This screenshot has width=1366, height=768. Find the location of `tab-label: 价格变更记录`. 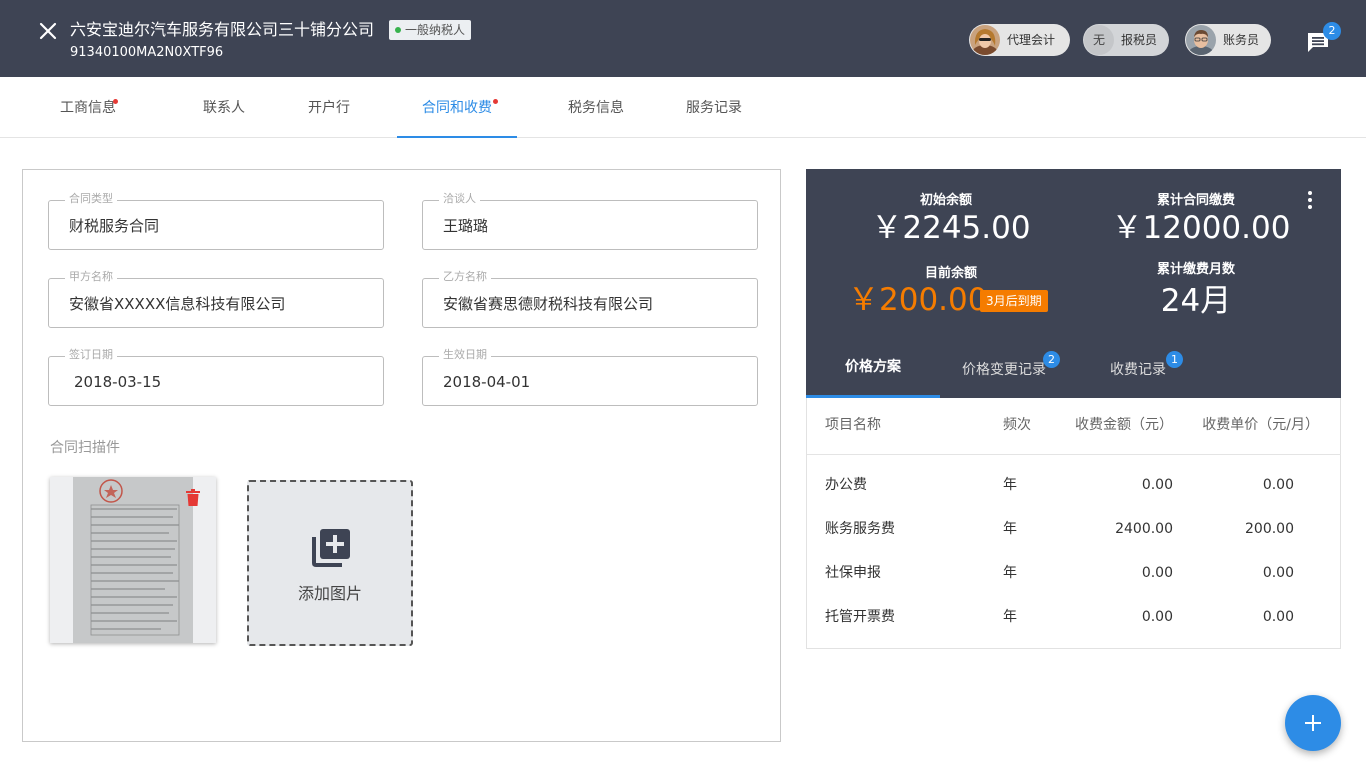

tab-label: 价格变更记录 is located at coordinates (1004, 370).